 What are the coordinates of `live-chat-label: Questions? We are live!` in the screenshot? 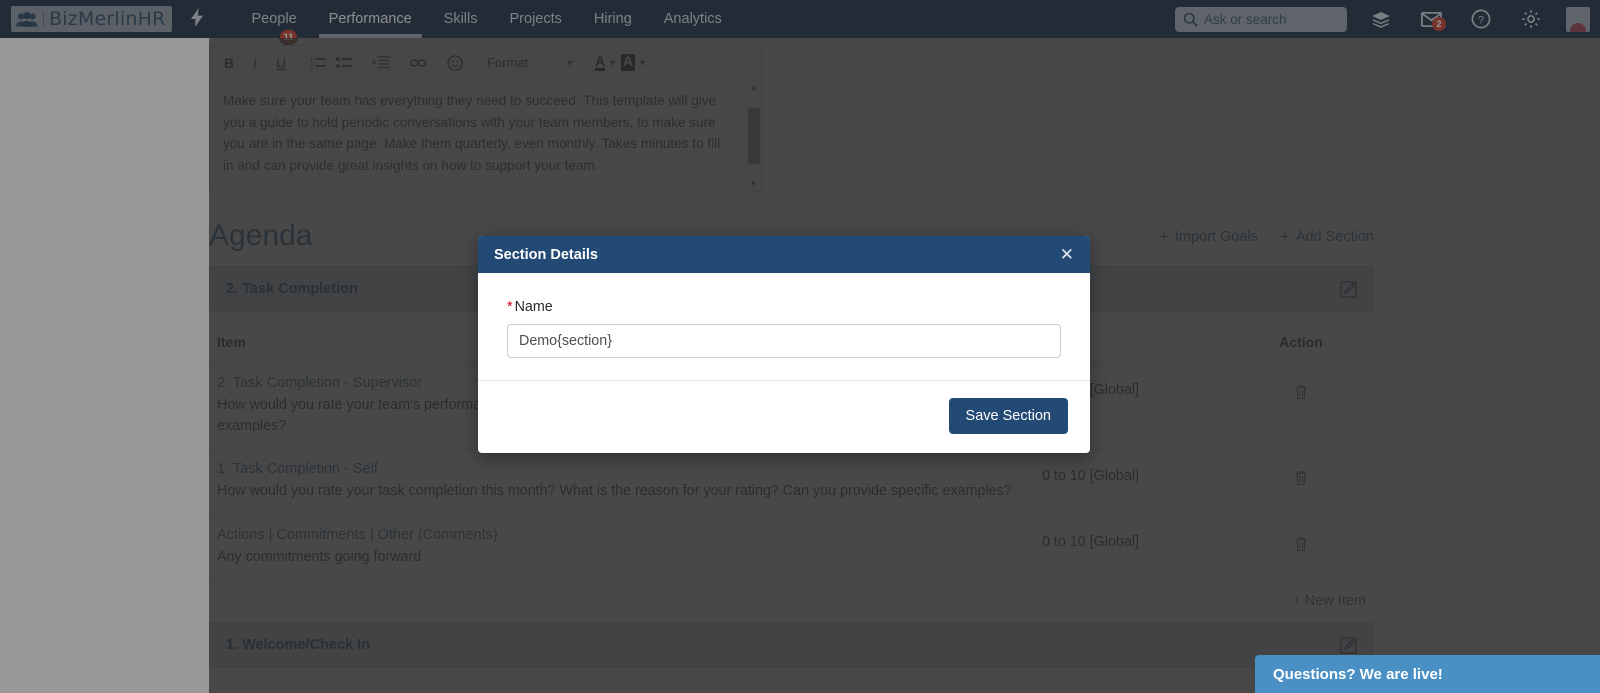 It's located at (1358, 674).